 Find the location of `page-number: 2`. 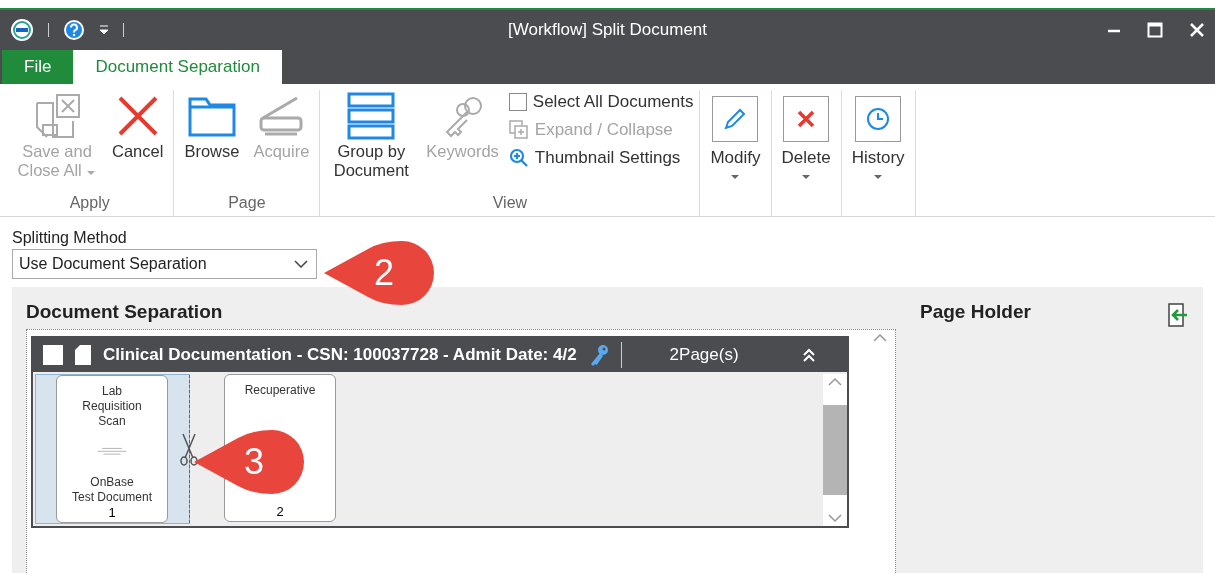

page-number: 2 is located at coordinates (280, 512).